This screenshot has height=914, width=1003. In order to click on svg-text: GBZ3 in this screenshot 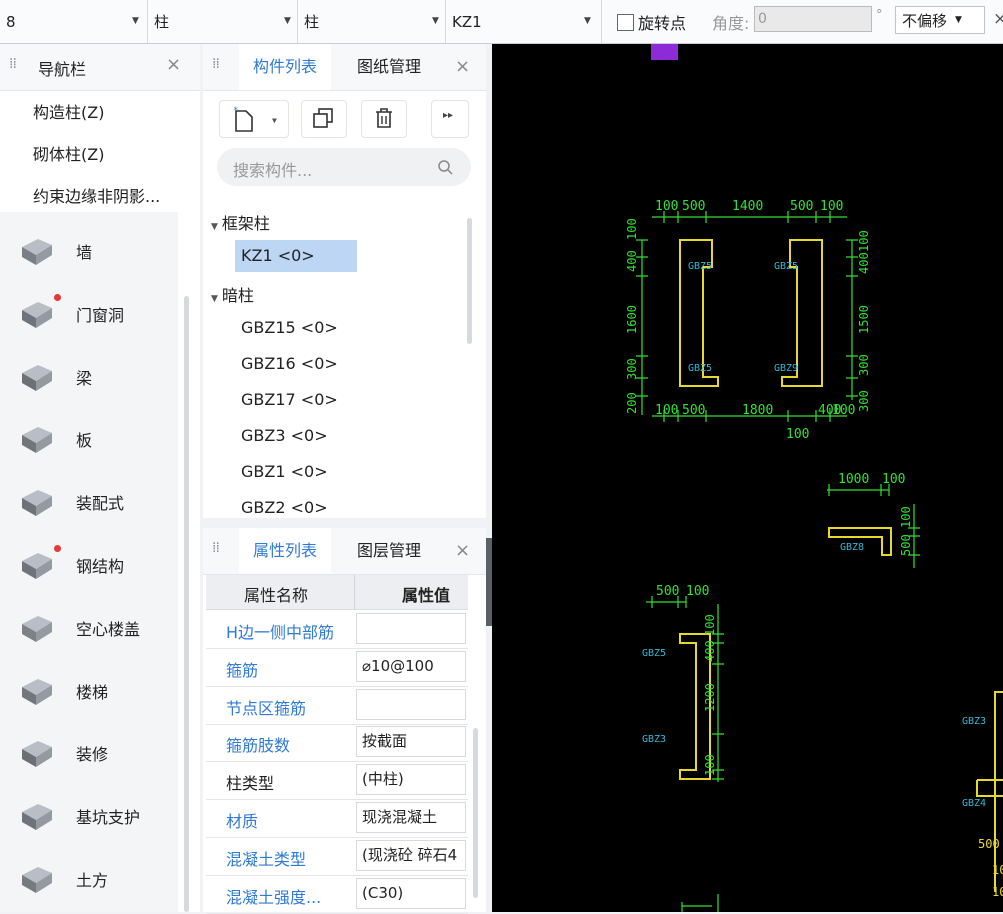, I will do `click(974, 721)`.